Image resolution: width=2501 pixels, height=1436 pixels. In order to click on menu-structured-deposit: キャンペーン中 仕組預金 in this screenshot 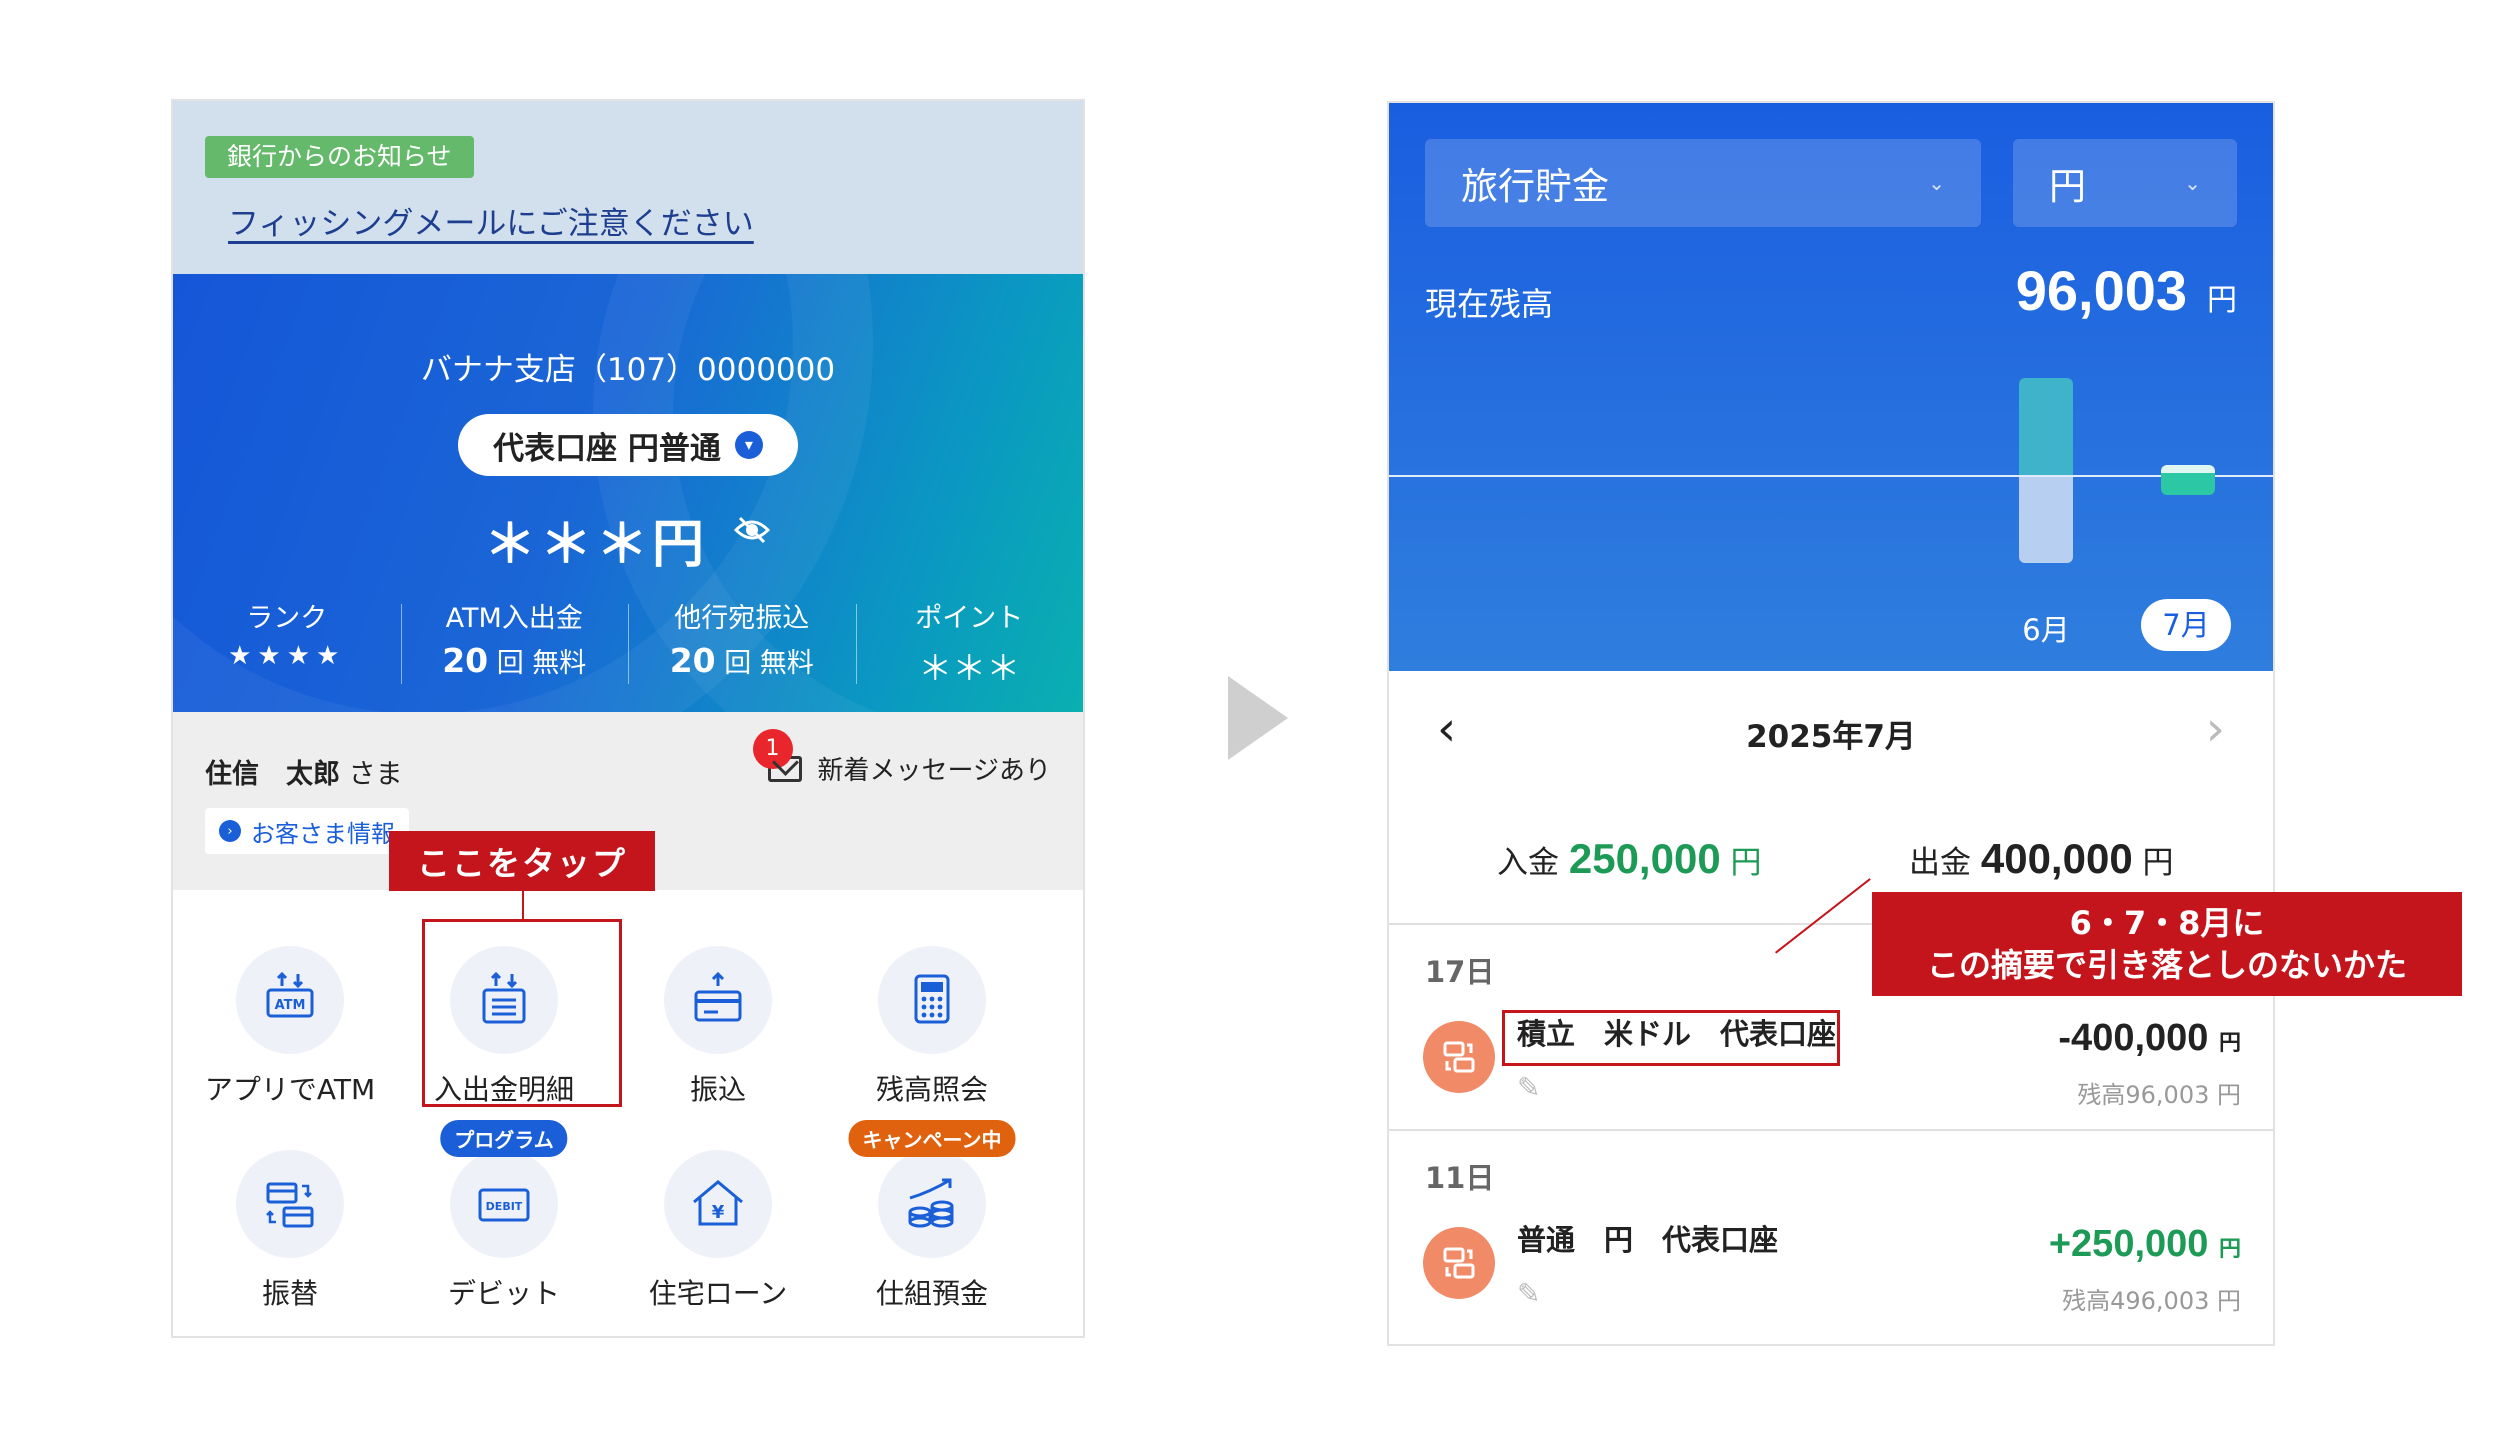, I will do `click(932, 1216)`.